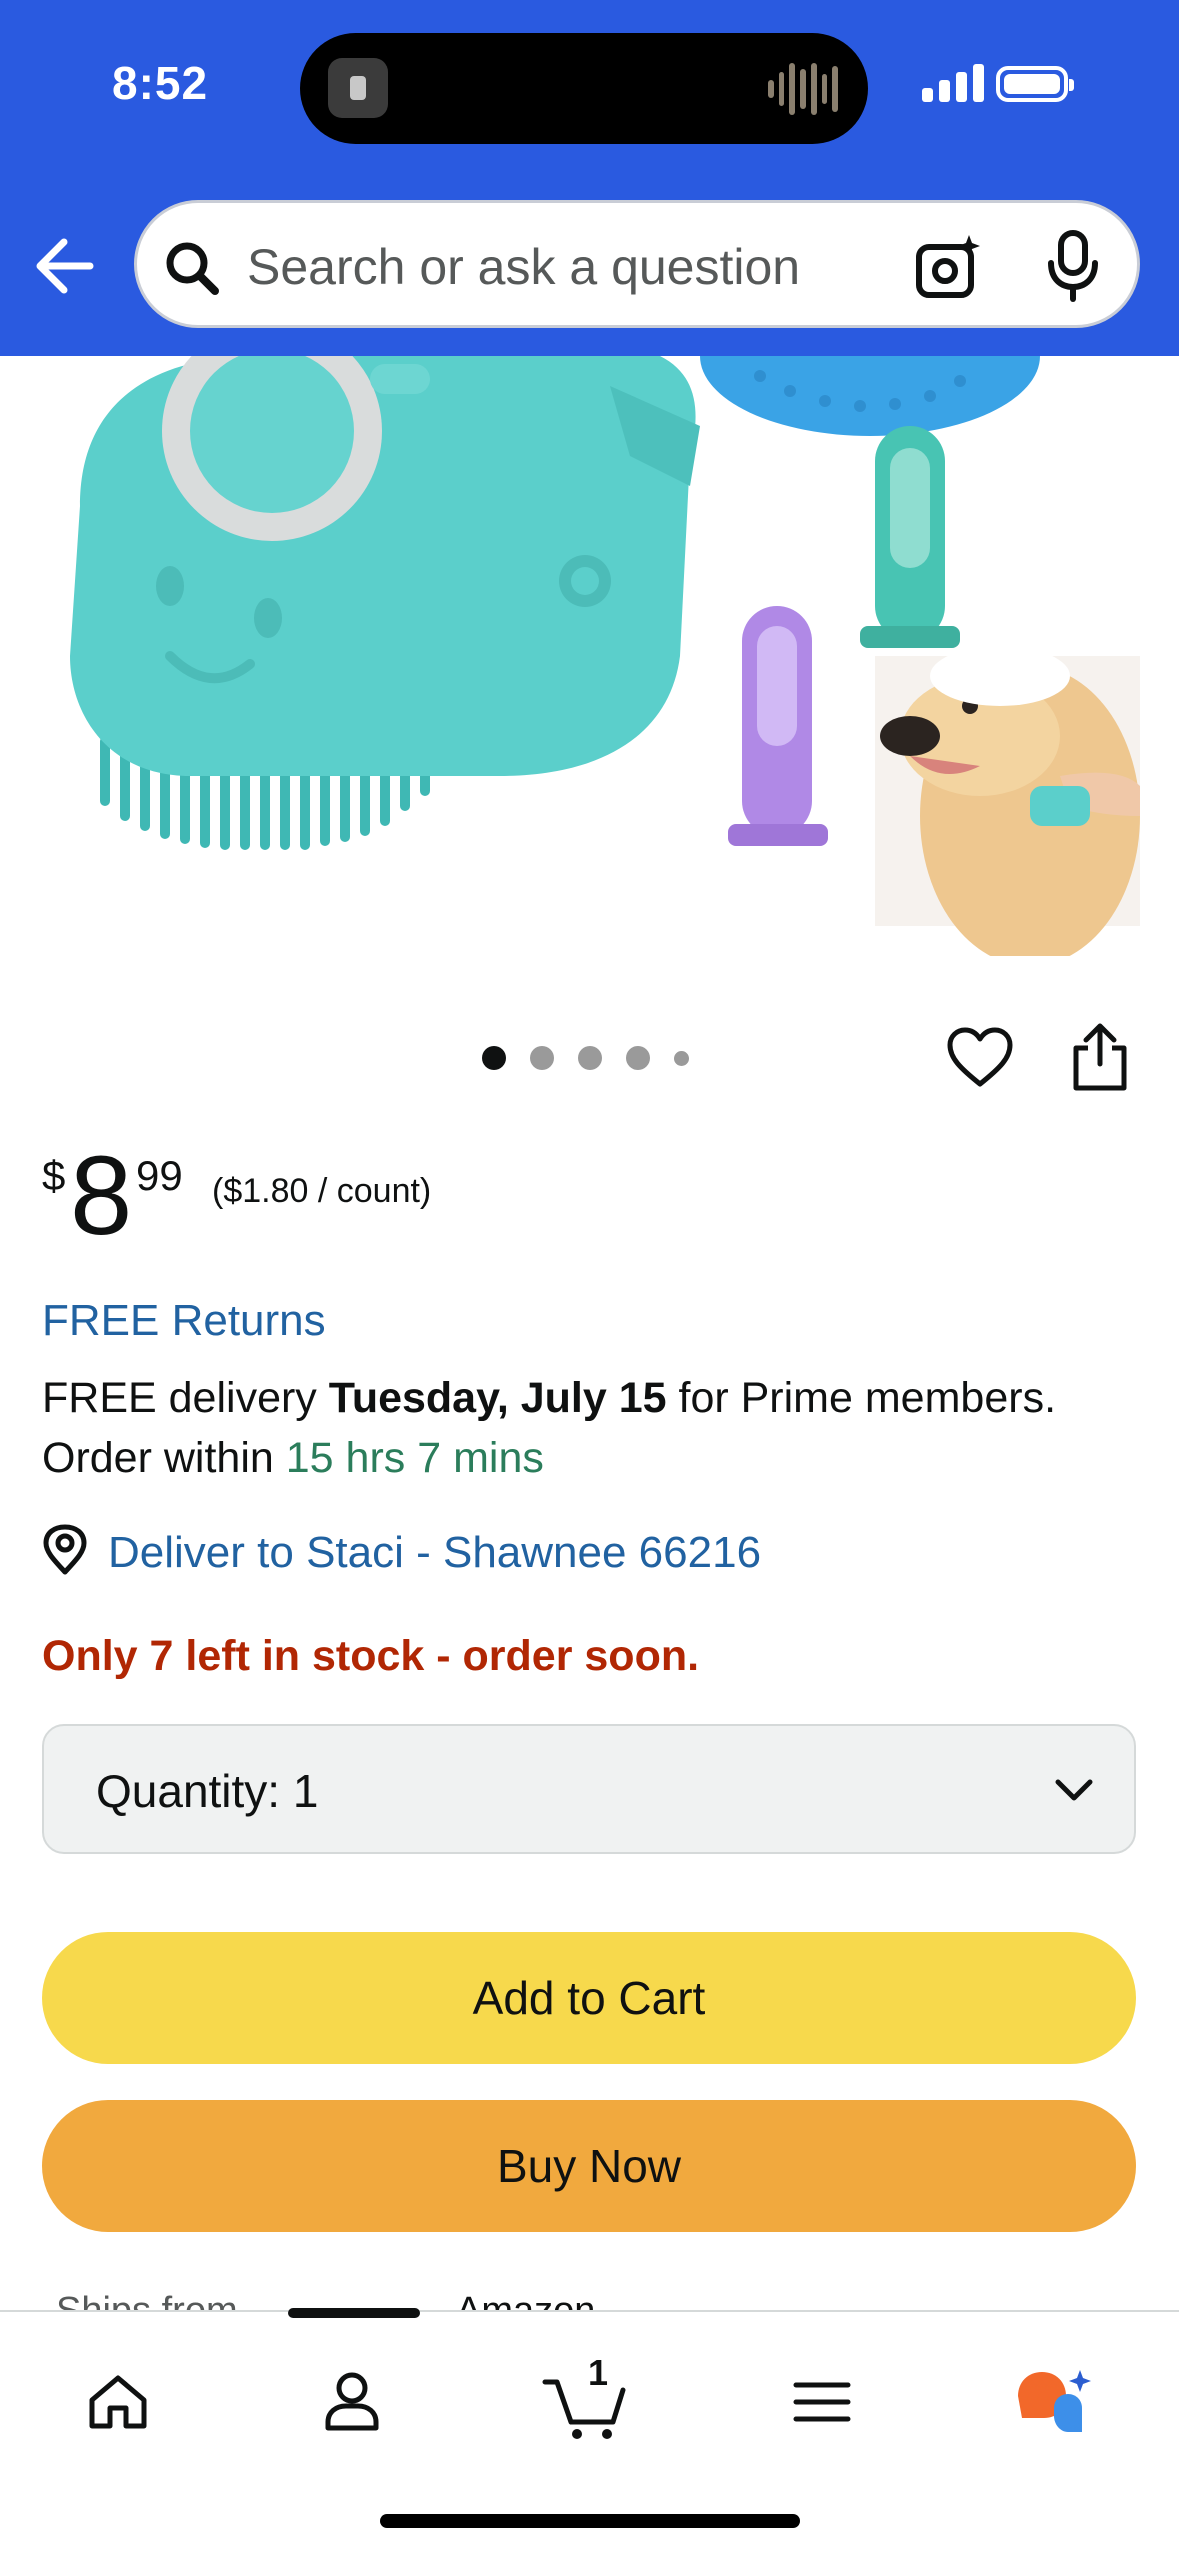 This screenshot has height=2556, width=1179. Describe the element at coordinates (371, 1656) in the screenshot. I see `stock-message: Only 7 left in stock - order soon.` at that location.